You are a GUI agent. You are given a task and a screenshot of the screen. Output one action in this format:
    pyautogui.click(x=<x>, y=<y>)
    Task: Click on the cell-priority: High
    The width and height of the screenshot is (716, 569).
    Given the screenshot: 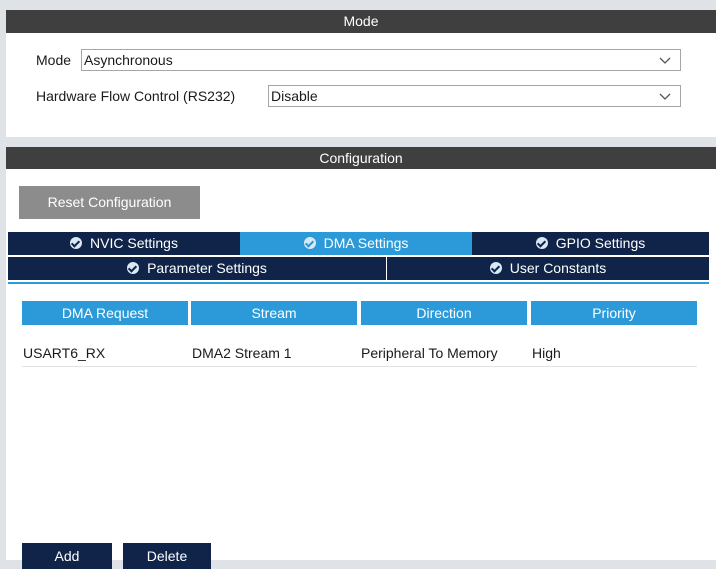 What is the action you would take?
    pyautogui.click(x=546, y=353)
    